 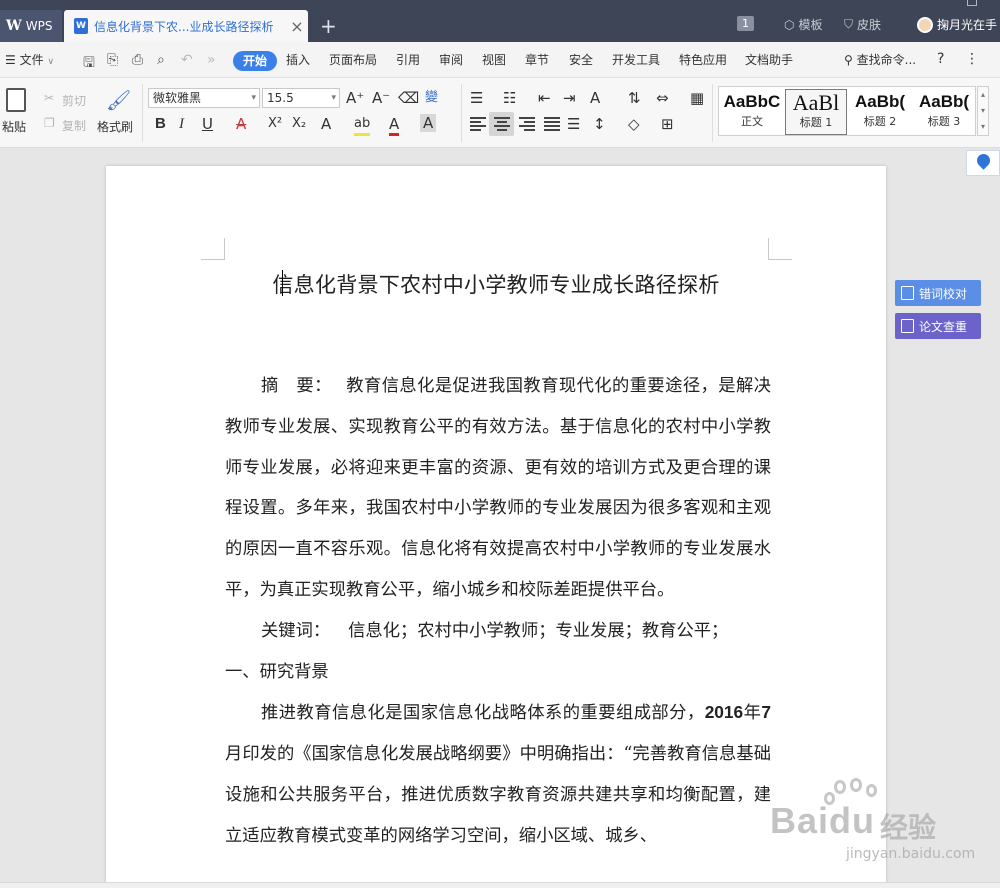 I want to click on divider, so click(x=142, y=113).